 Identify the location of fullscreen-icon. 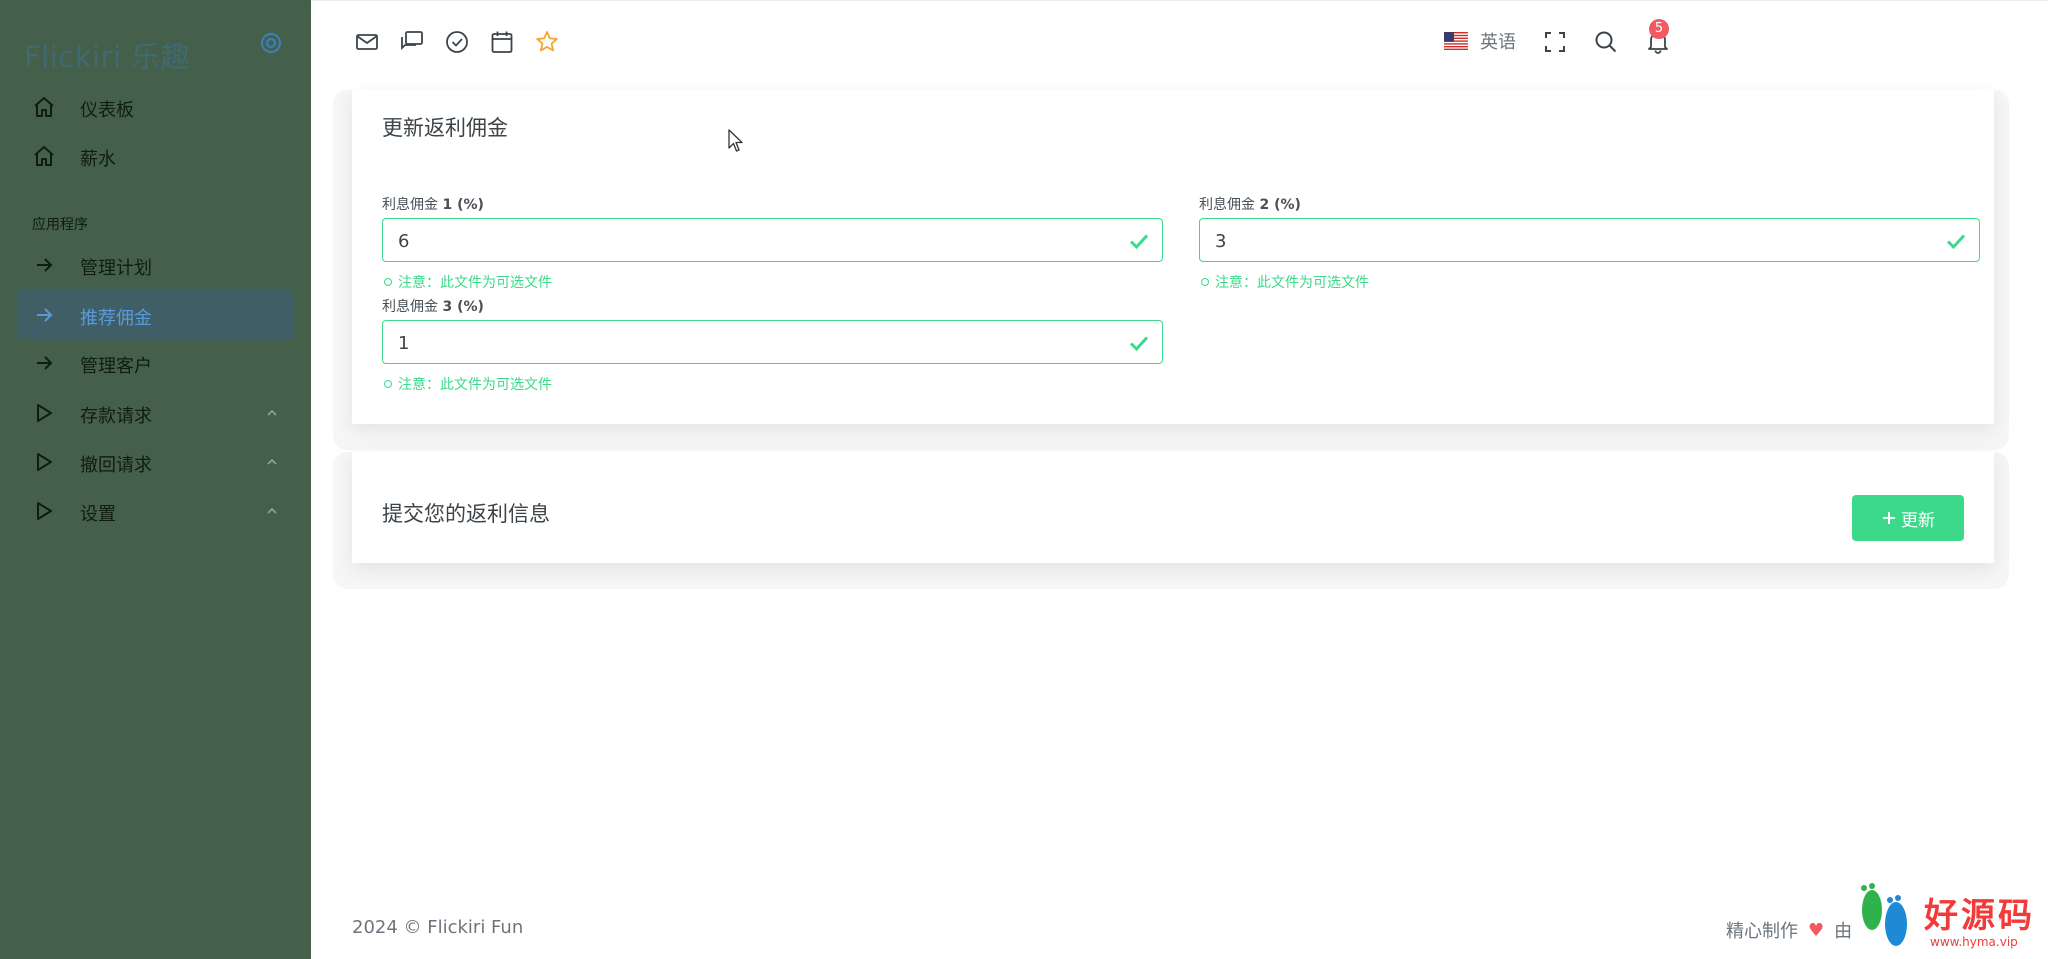
(1555, 42).